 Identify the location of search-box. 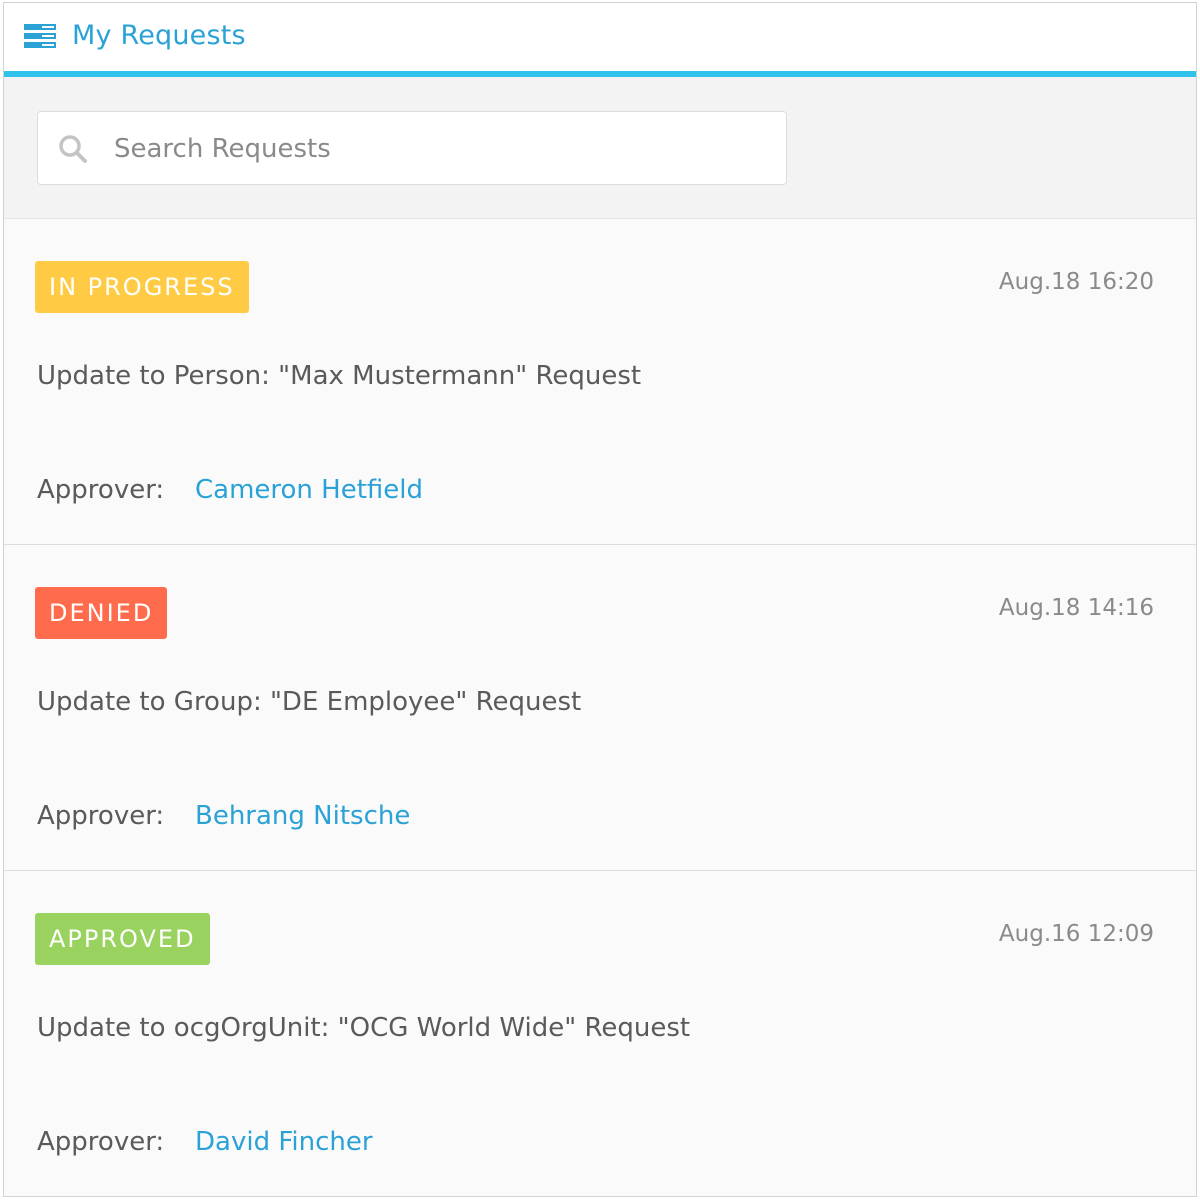
(412, 148).